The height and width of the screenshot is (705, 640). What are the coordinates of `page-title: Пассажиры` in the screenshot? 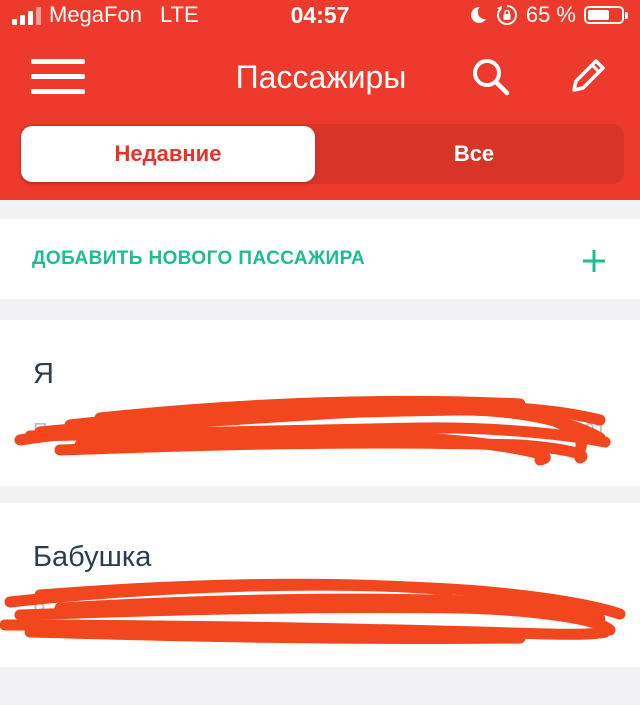 It's located at (320, 77).